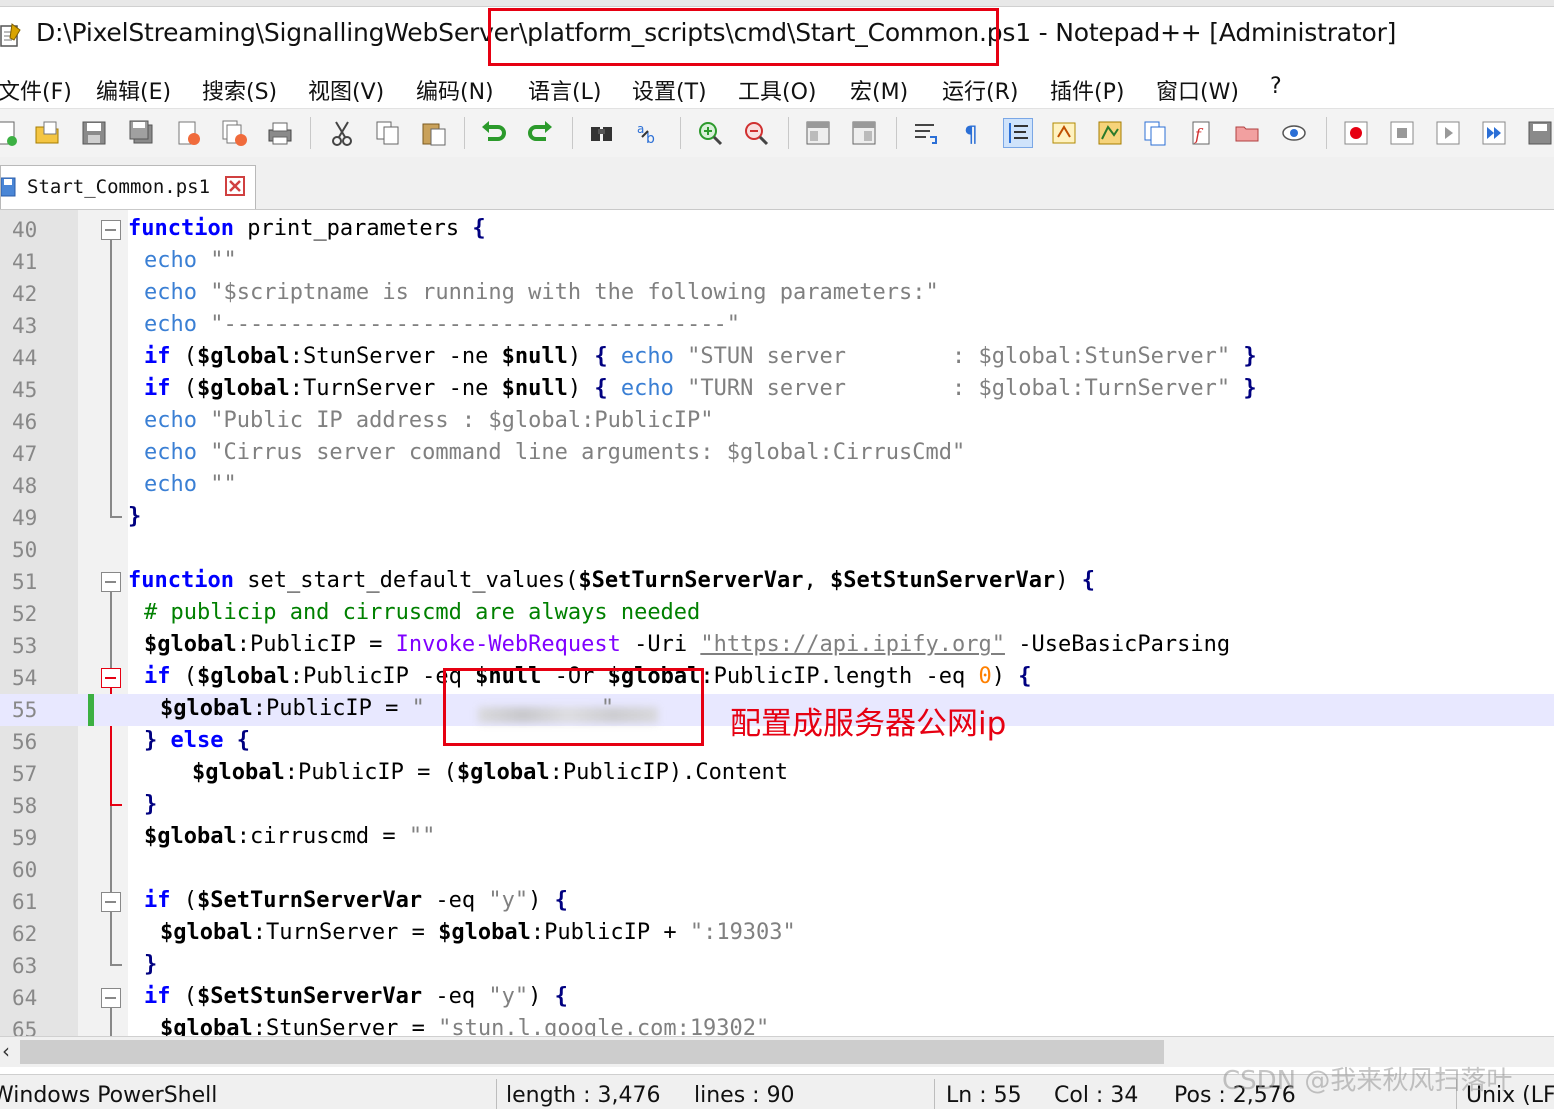  I want to click on word-wrap-icon, so click(926, 133).